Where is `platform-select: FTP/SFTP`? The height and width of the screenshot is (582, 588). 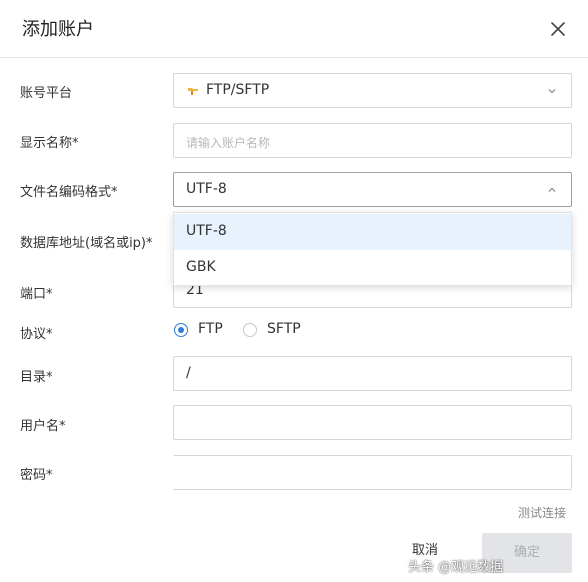 platform-select: FTP/SFTP is located at coordinates (372, 90).